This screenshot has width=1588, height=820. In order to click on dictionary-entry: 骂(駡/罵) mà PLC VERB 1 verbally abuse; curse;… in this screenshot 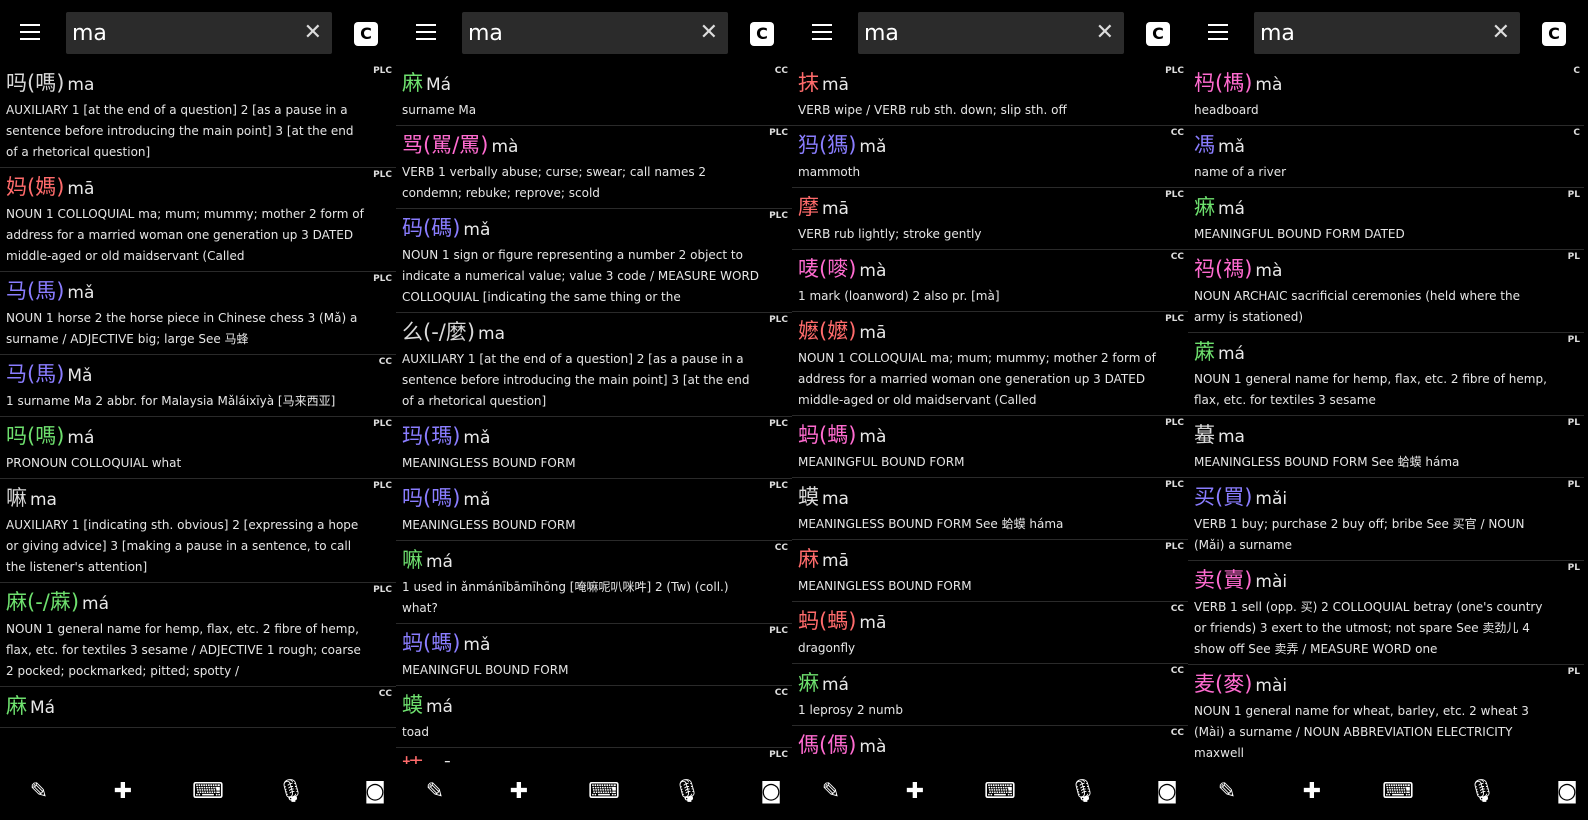, I will do `click(594, 167)`.